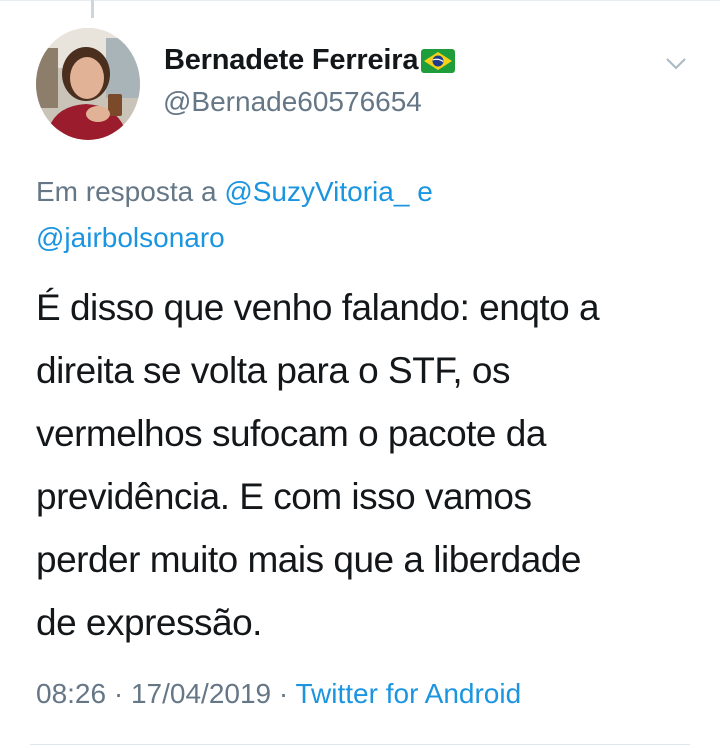 Image resolution: width=720 pixels, height=748 pixels. I want to click on tweet-text-line: previdência. E com isso vamos, so click(284, 496).